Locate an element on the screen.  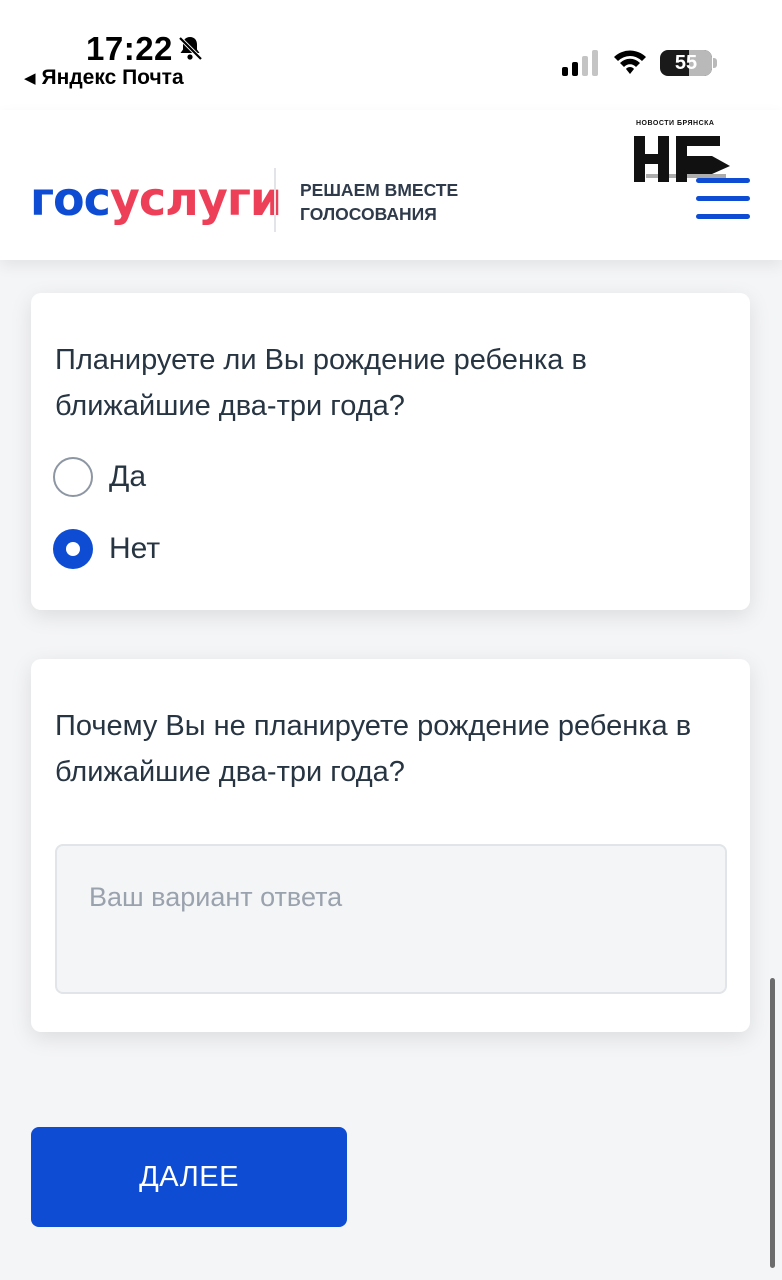
header-divider is located at coordinates (275, 200).